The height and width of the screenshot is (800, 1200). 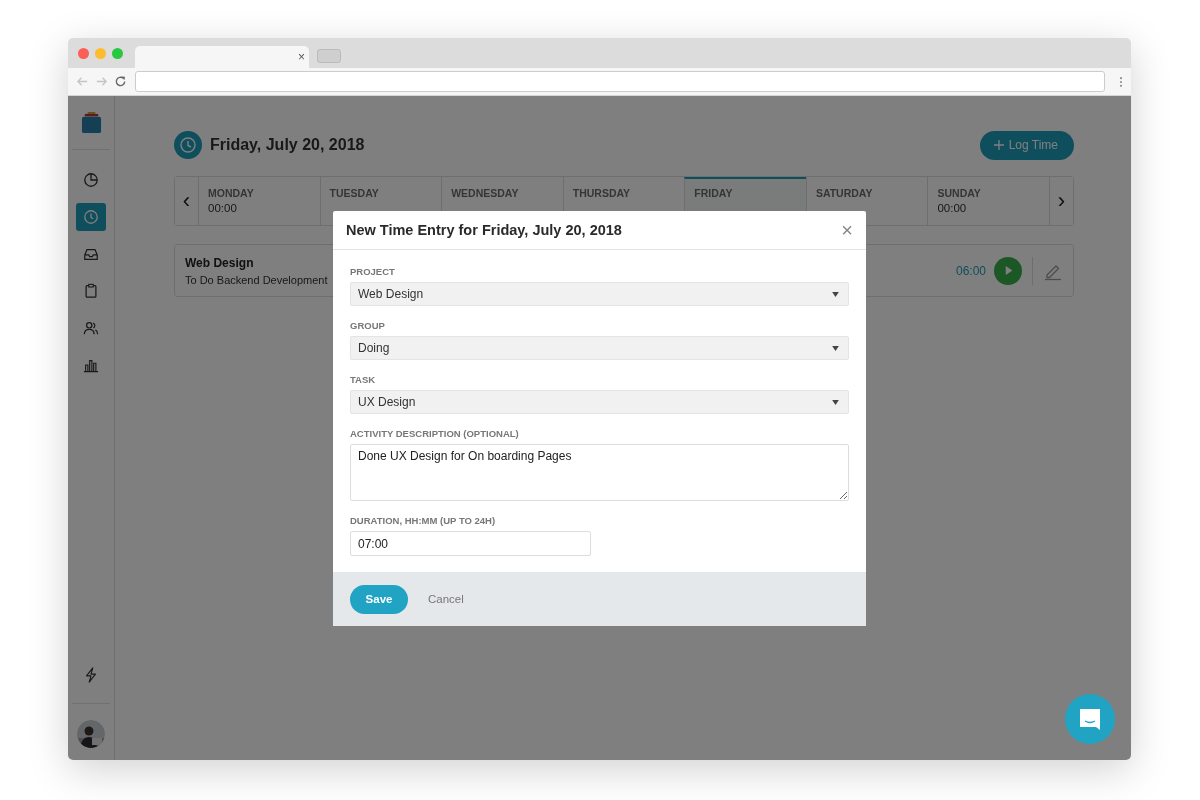 What do you see at coordinates (91, 123) in the screenshot?
I see `logo-icon` at bounding box center [91, 123].